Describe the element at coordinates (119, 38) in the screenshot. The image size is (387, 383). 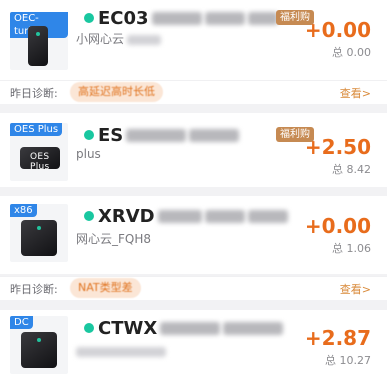
I see `device-subtitle: 小网心云` at that location.